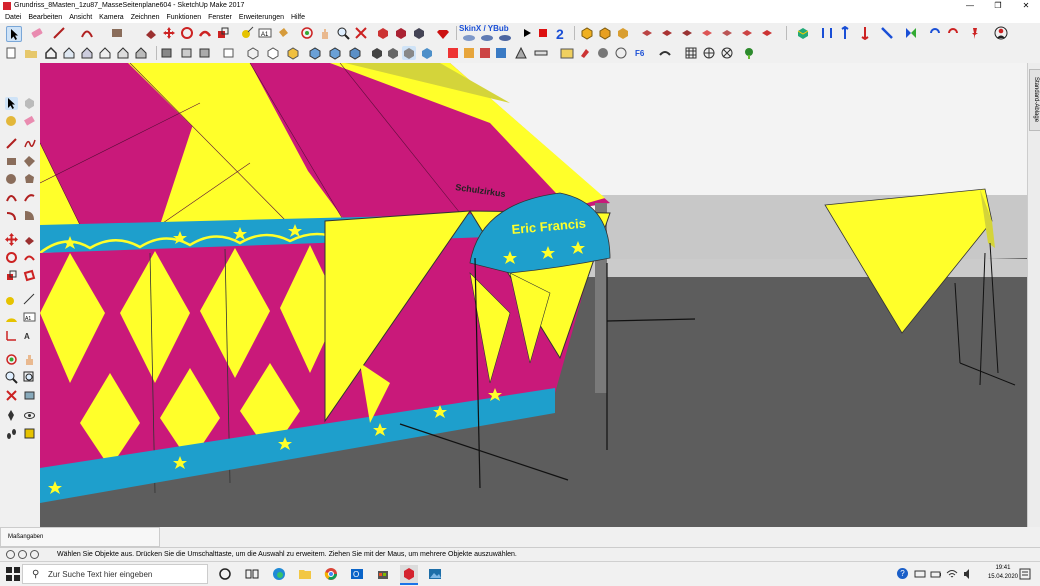 This screenshot has width=1040, height=586. What do you see at coordinates (11, 415) in the screenshot?
I see `left-position-camera-button` at bounding box center [11, 415].